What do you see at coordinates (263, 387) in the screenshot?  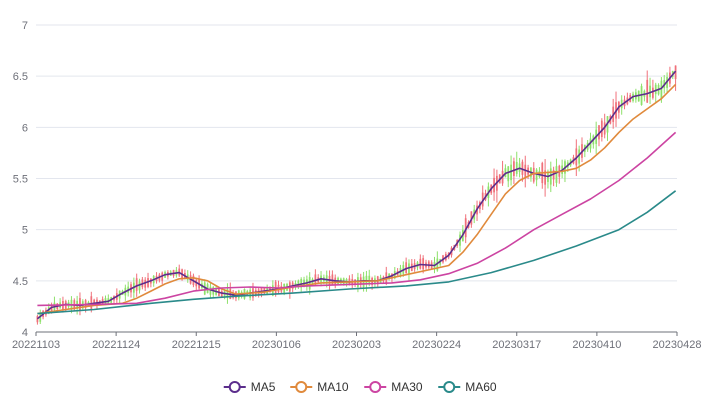 I see `legend-label: MA5` at bounding box center [263, 387].